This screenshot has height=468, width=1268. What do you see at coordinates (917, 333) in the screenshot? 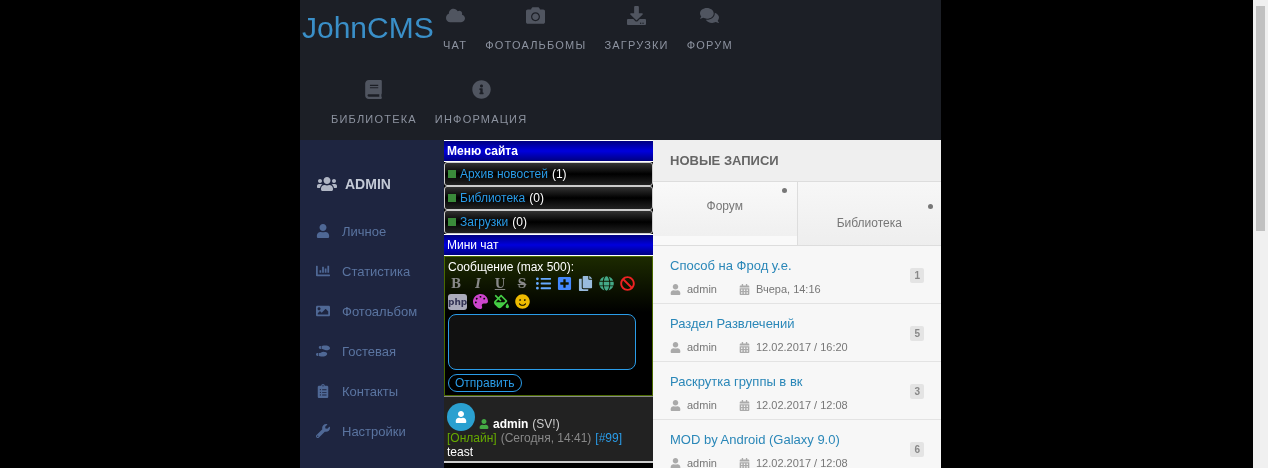
I see `reply-count: 5` at bounding box center [917, 333].